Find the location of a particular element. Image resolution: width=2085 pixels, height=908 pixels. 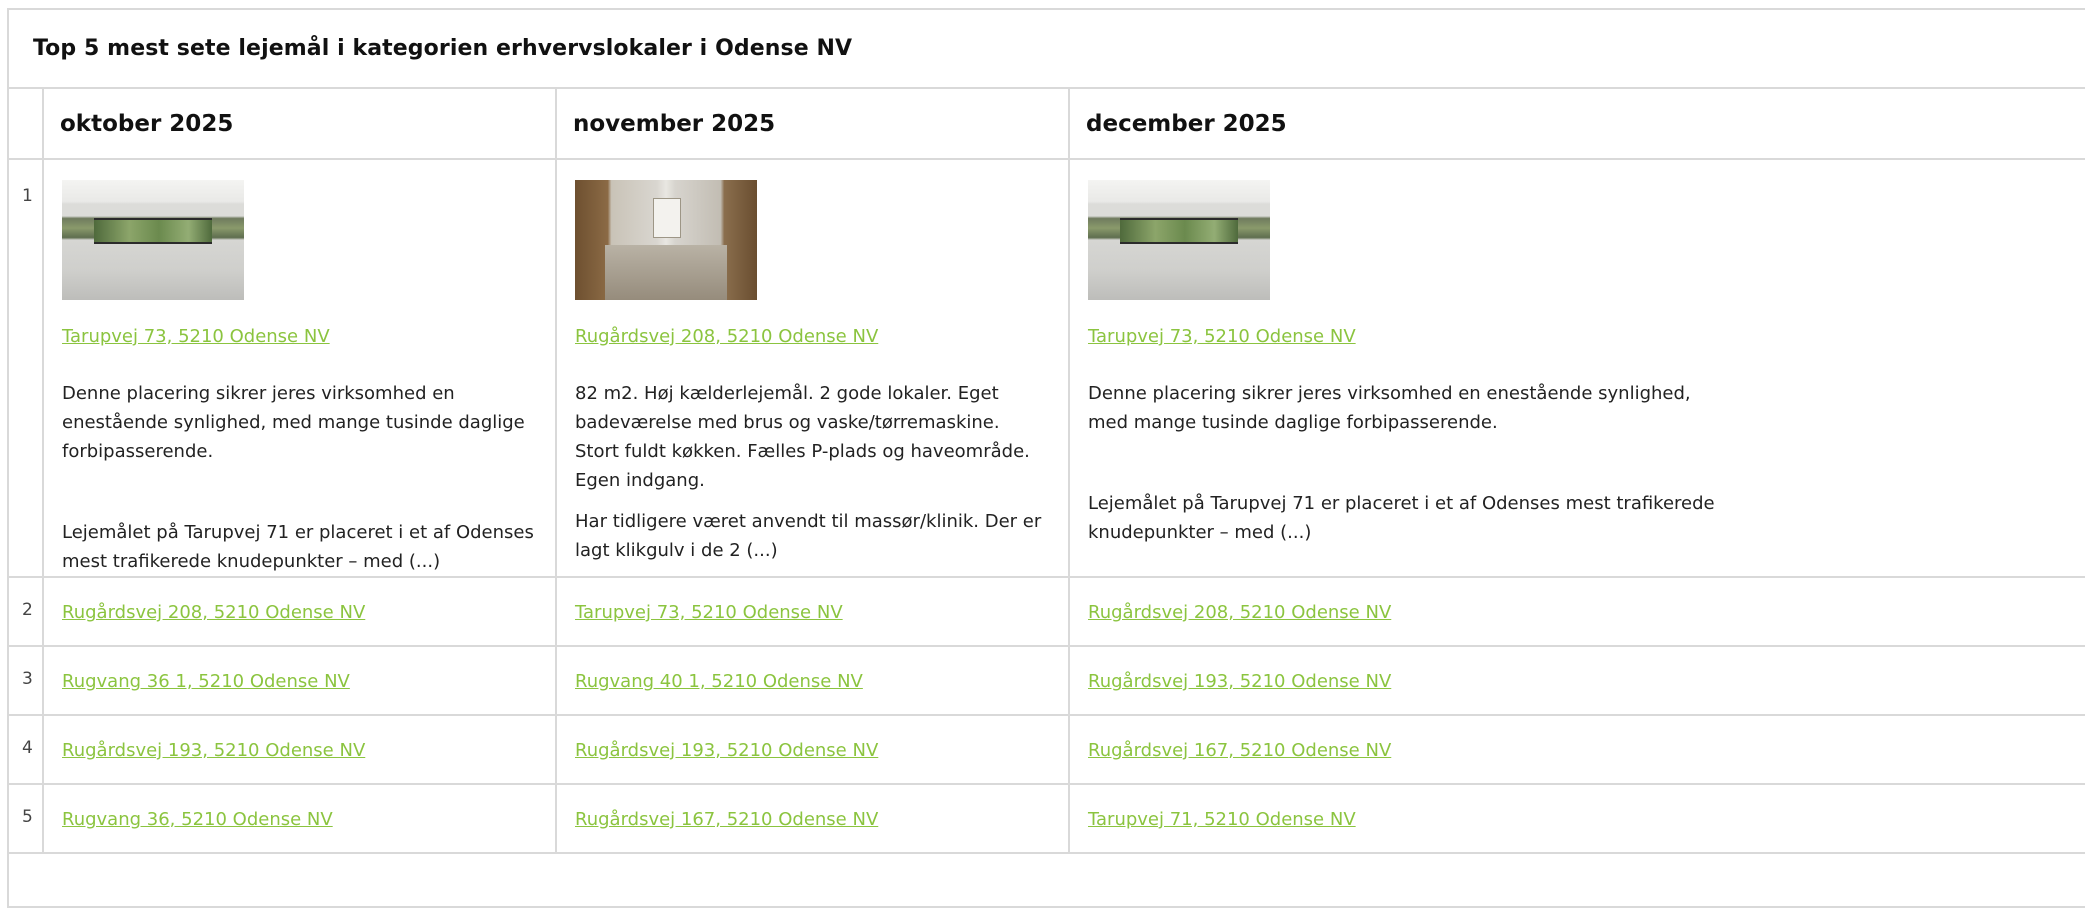

rank-number: 3 is located at coordinates (27, 679).